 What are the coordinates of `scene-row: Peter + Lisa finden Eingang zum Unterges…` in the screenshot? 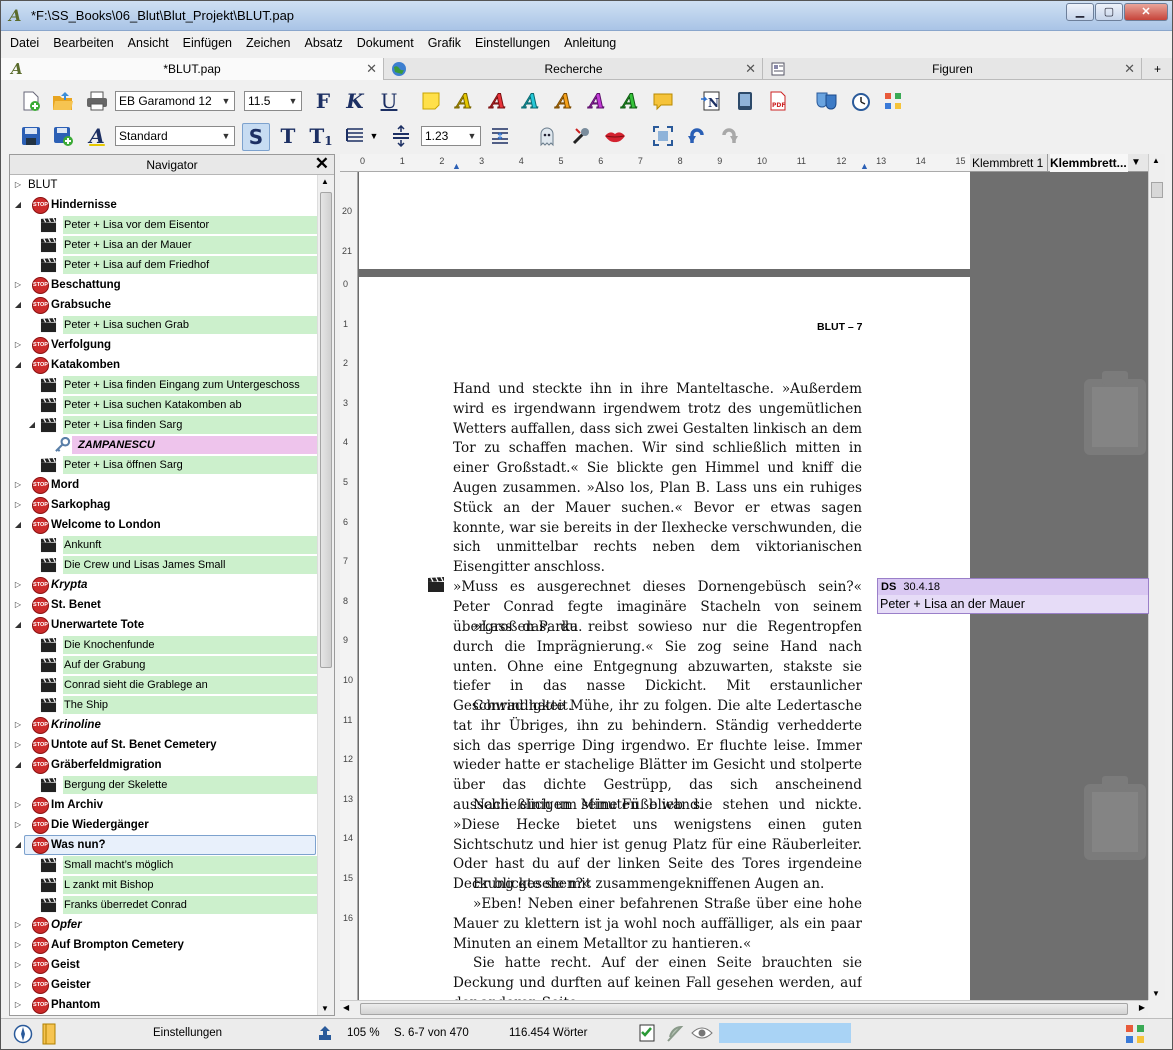 It's located at (164, 385).